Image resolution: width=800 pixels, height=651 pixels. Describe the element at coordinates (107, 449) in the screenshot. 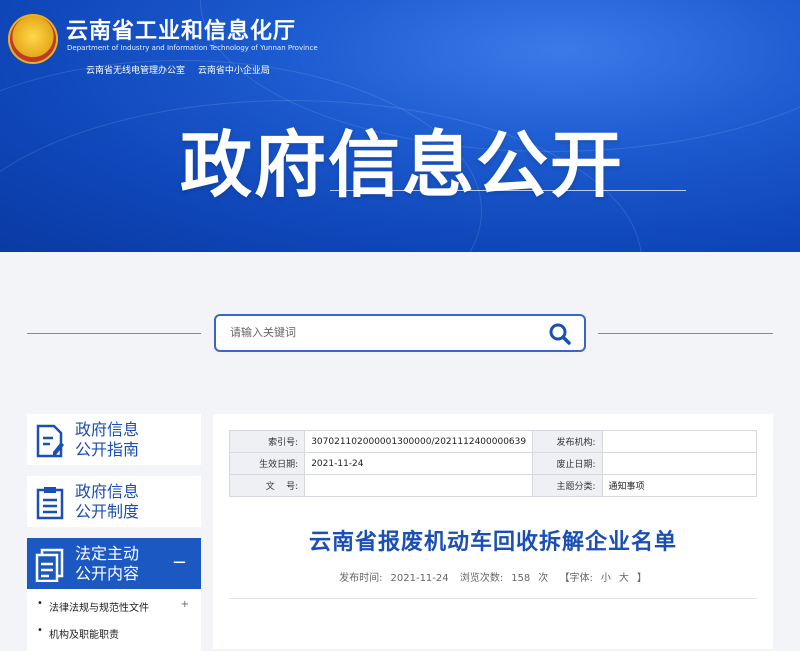

I see `sidebar-label-line2: 公开指南` at that location.